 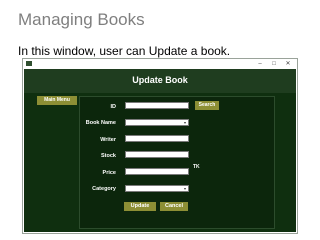 What do you see at coordinates (108, 140) in the screenshot?
I see `writer-label: Writer` at bounding box center [108, 140].